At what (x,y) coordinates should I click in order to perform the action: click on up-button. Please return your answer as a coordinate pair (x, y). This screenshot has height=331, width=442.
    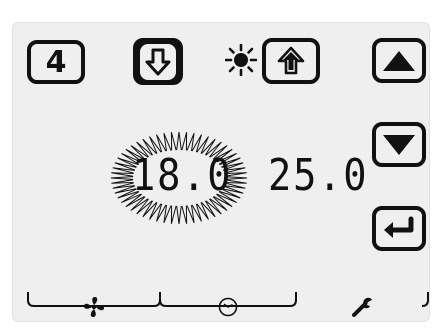
    Looking at the image, I should click on (399, 60).